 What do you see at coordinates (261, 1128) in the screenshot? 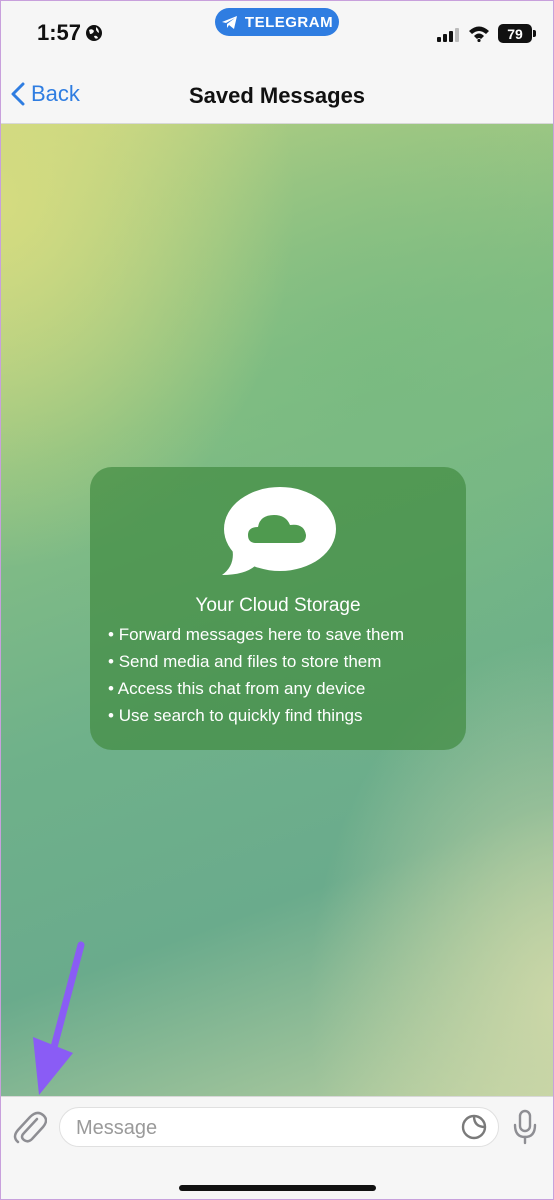
I see `message-input` at bounding box center [261, 1128].